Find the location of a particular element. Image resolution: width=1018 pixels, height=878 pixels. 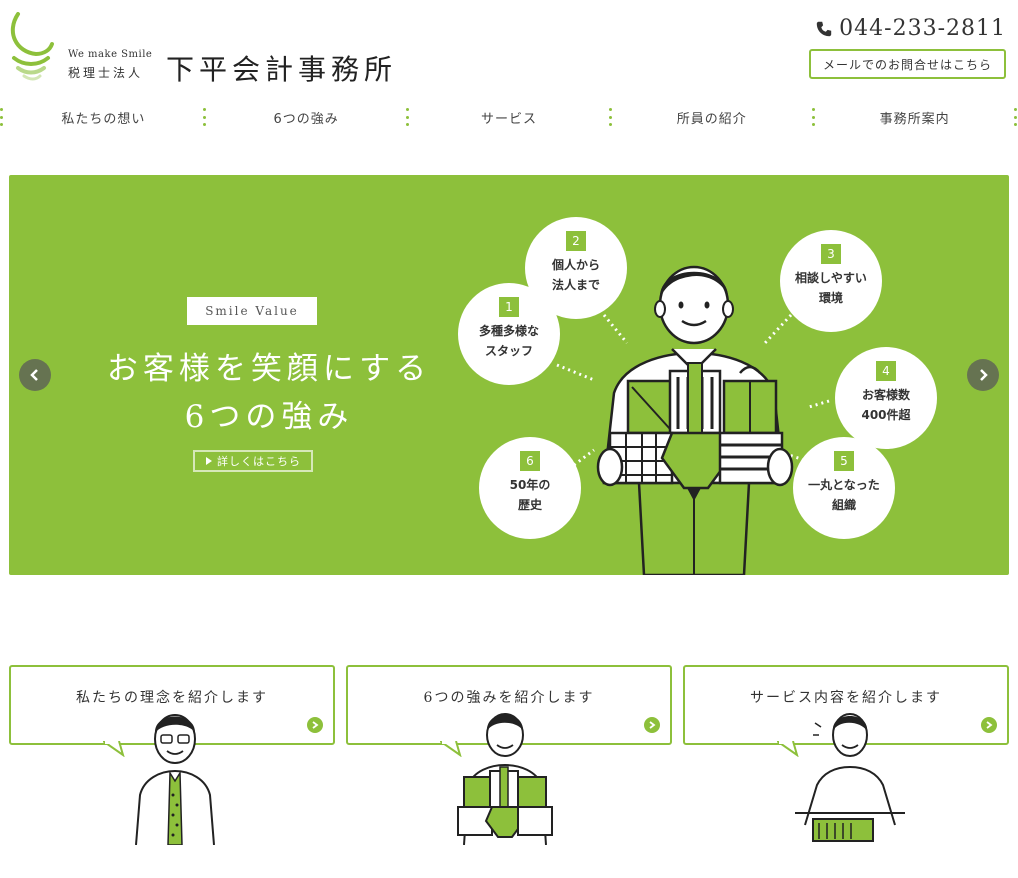

strength-text: 個人から 法人まで is located at coordinates (575, 275).